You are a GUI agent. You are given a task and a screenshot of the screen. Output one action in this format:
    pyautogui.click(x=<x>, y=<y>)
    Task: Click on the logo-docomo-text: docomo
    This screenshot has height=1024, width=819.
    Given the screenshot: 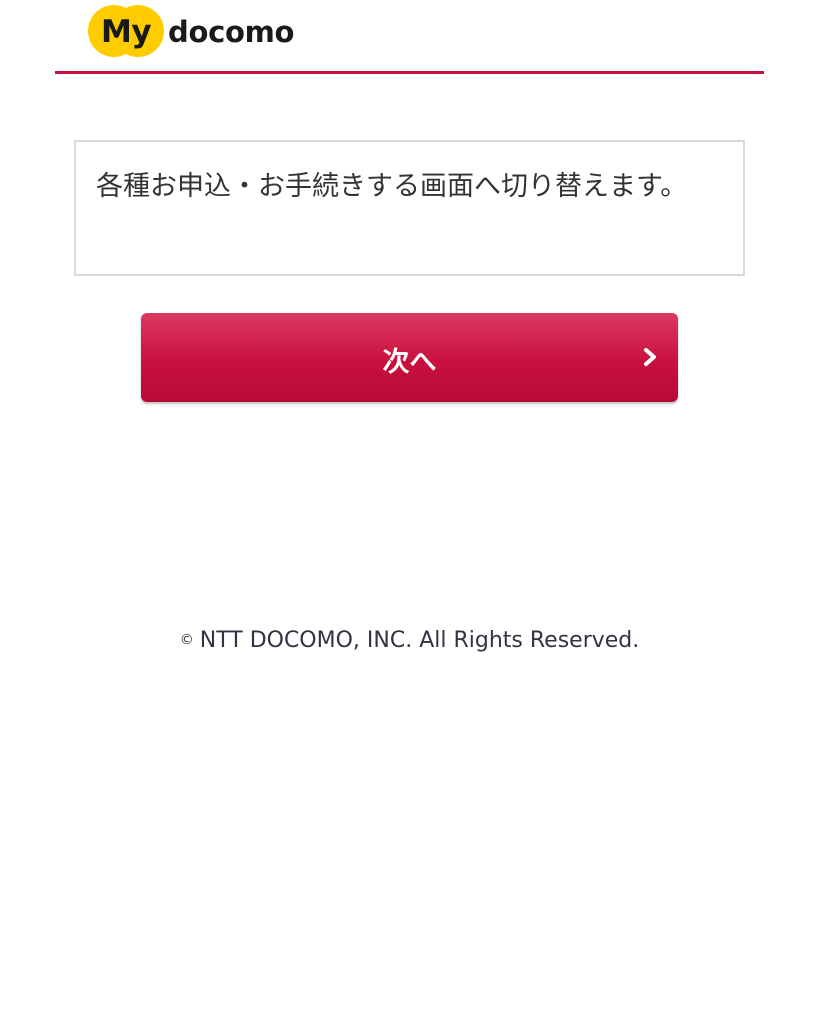 What is the action you would take?
    pyautogui.click(x=231, y=32)
    